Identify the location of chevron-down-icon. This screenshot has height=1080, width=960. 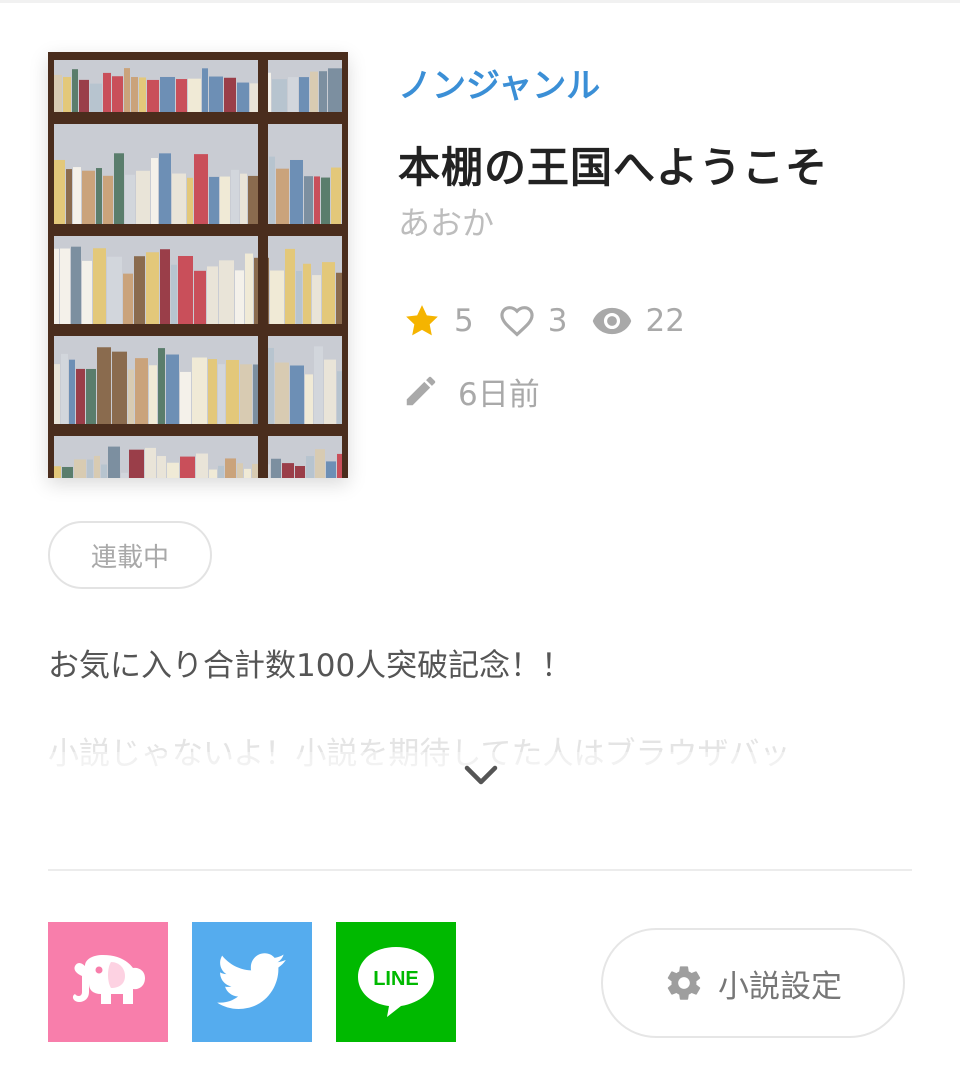
(481, 775).